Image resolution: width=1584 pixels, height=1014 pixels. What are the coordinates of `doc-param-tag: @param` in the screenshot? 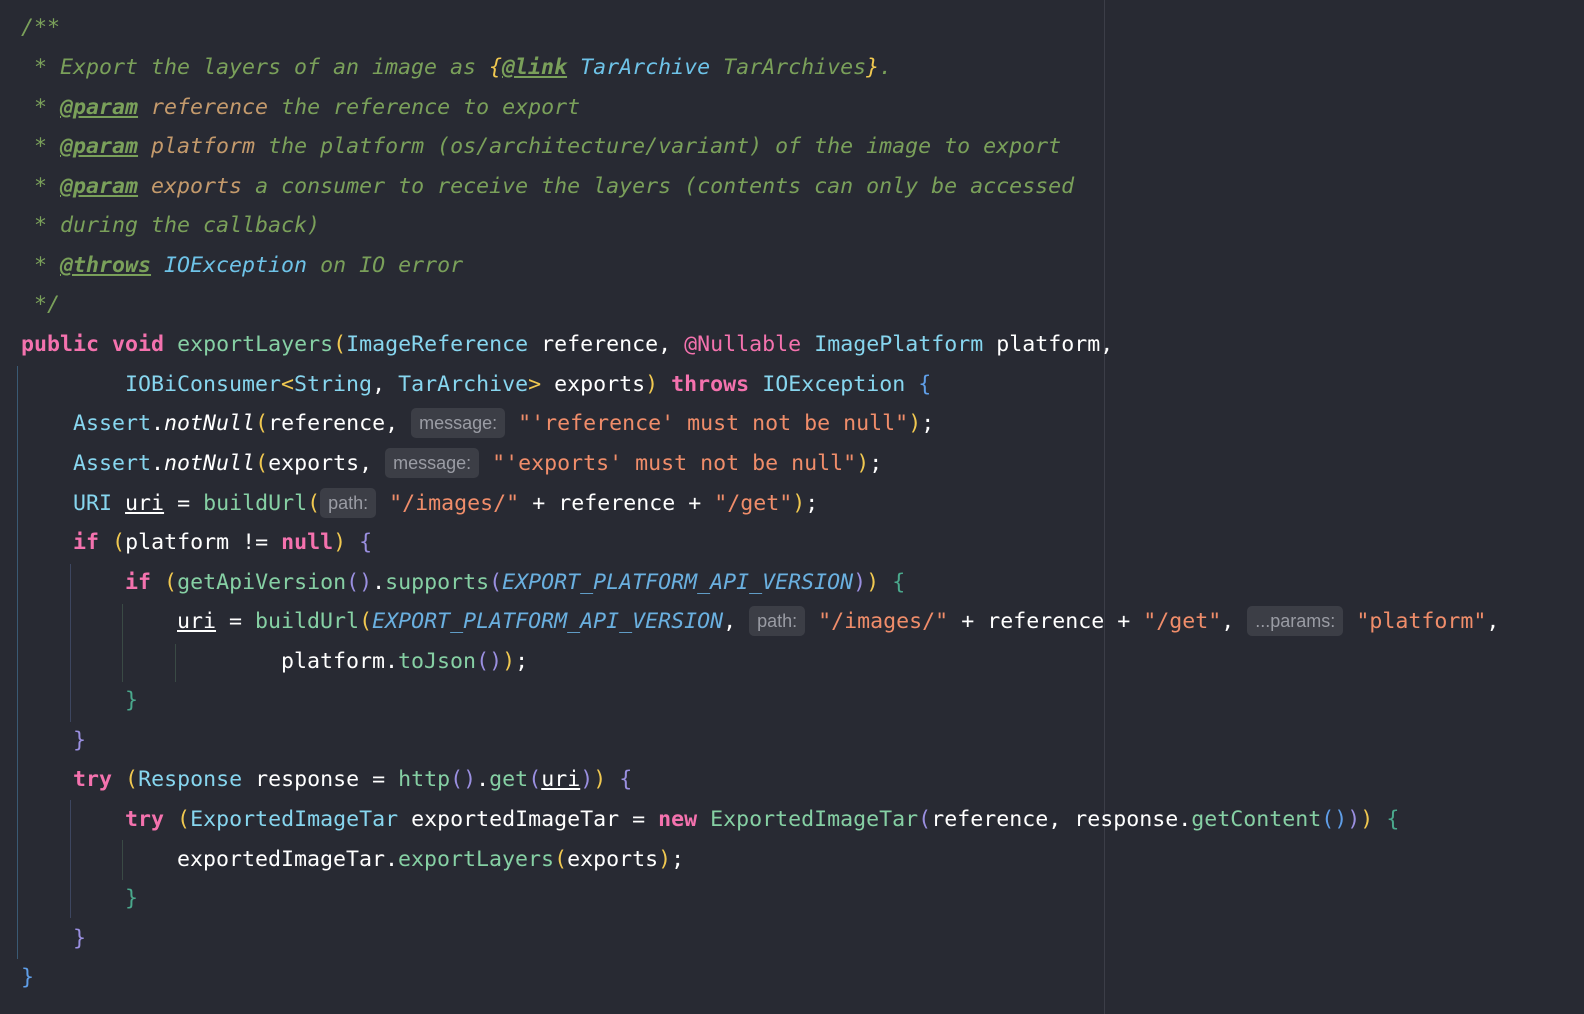 It's located at (99, 146).